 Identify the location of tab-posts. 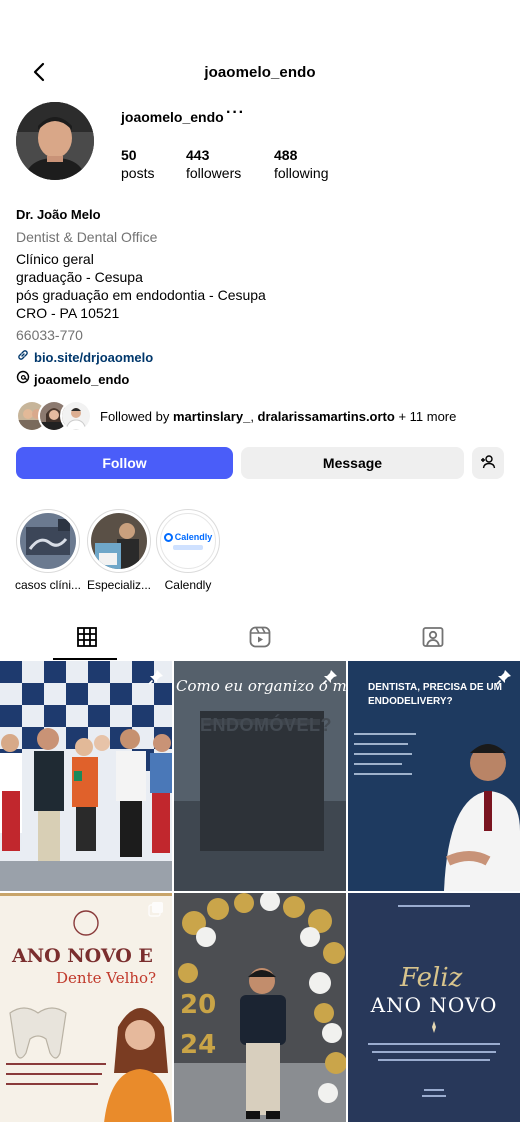
(86, 639).